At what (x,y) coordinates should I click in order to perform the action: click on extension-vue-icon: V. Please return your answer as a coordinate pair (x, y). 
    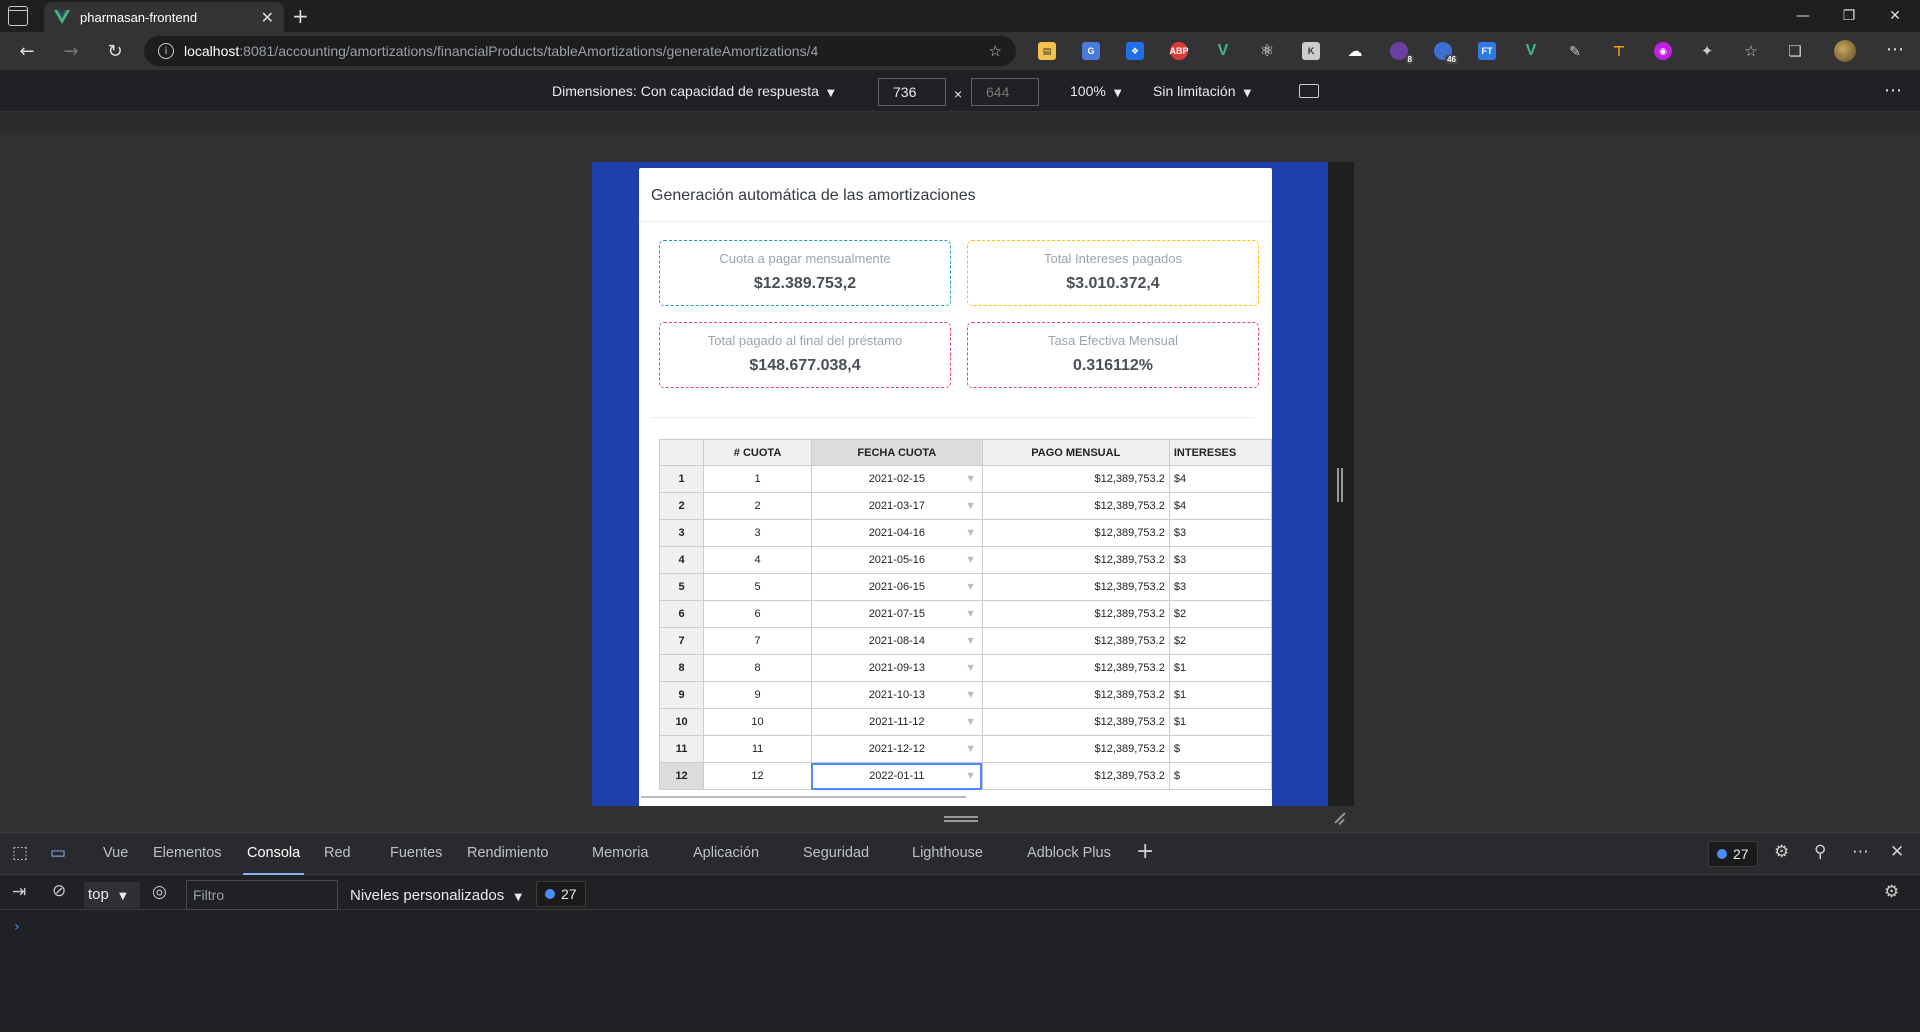
    Looking at the image, I should click on (1531, 51).